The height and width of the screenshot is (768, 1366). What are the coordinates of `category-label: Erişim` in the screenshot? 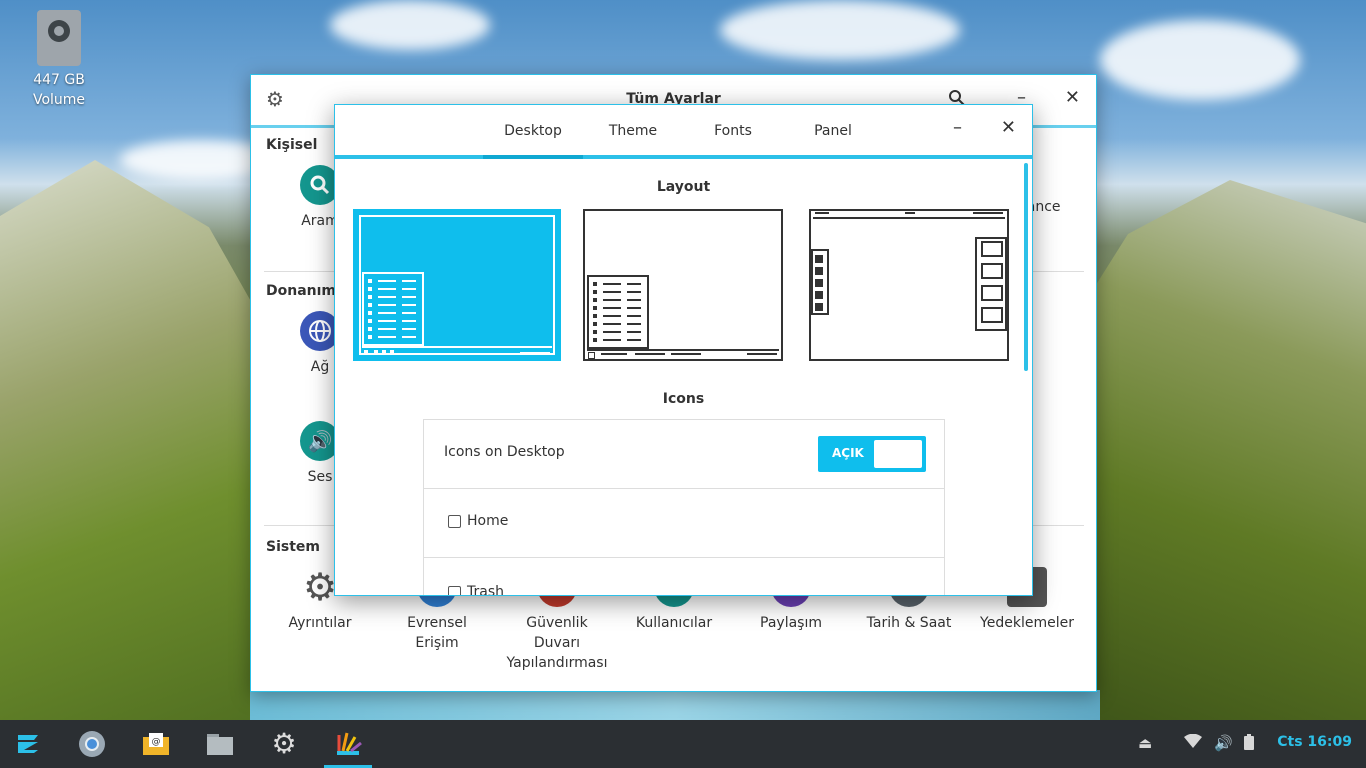 It's located at (437, 643).